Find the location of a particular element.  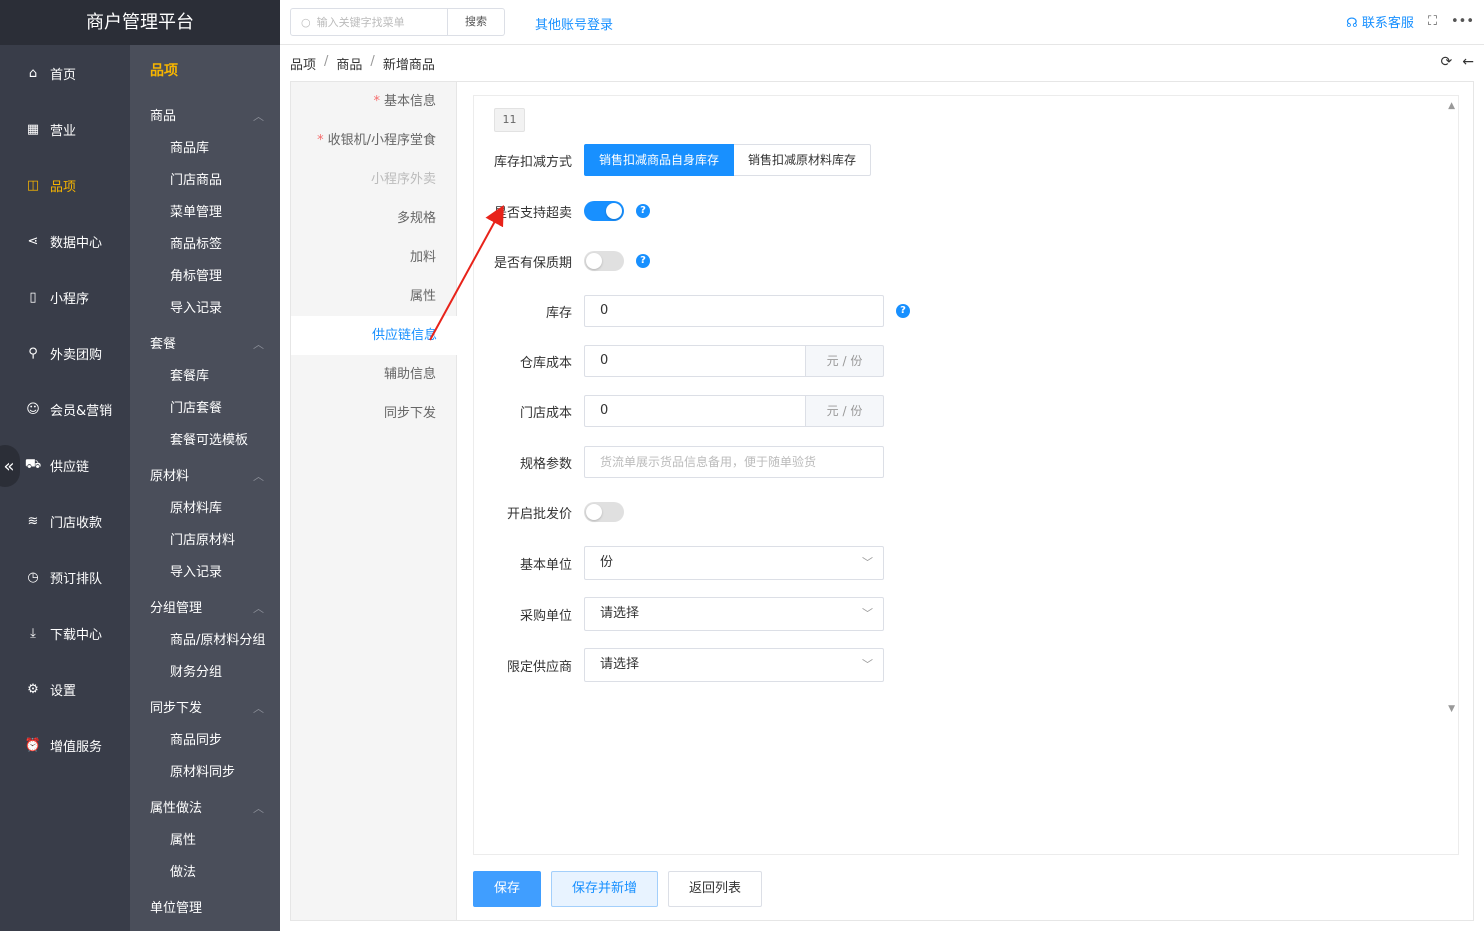

nav-item: ◫ 品项 is located at coordinates (65, 185).